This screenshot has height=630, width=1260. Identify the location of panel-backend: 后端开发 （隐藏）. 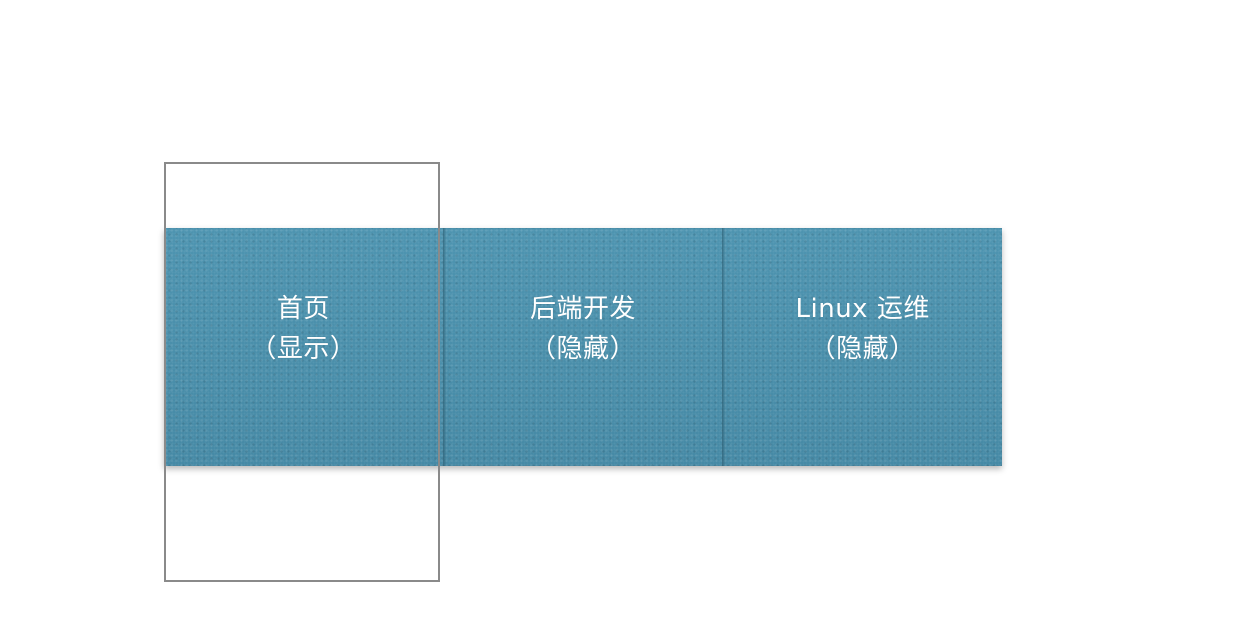
(582, 347).